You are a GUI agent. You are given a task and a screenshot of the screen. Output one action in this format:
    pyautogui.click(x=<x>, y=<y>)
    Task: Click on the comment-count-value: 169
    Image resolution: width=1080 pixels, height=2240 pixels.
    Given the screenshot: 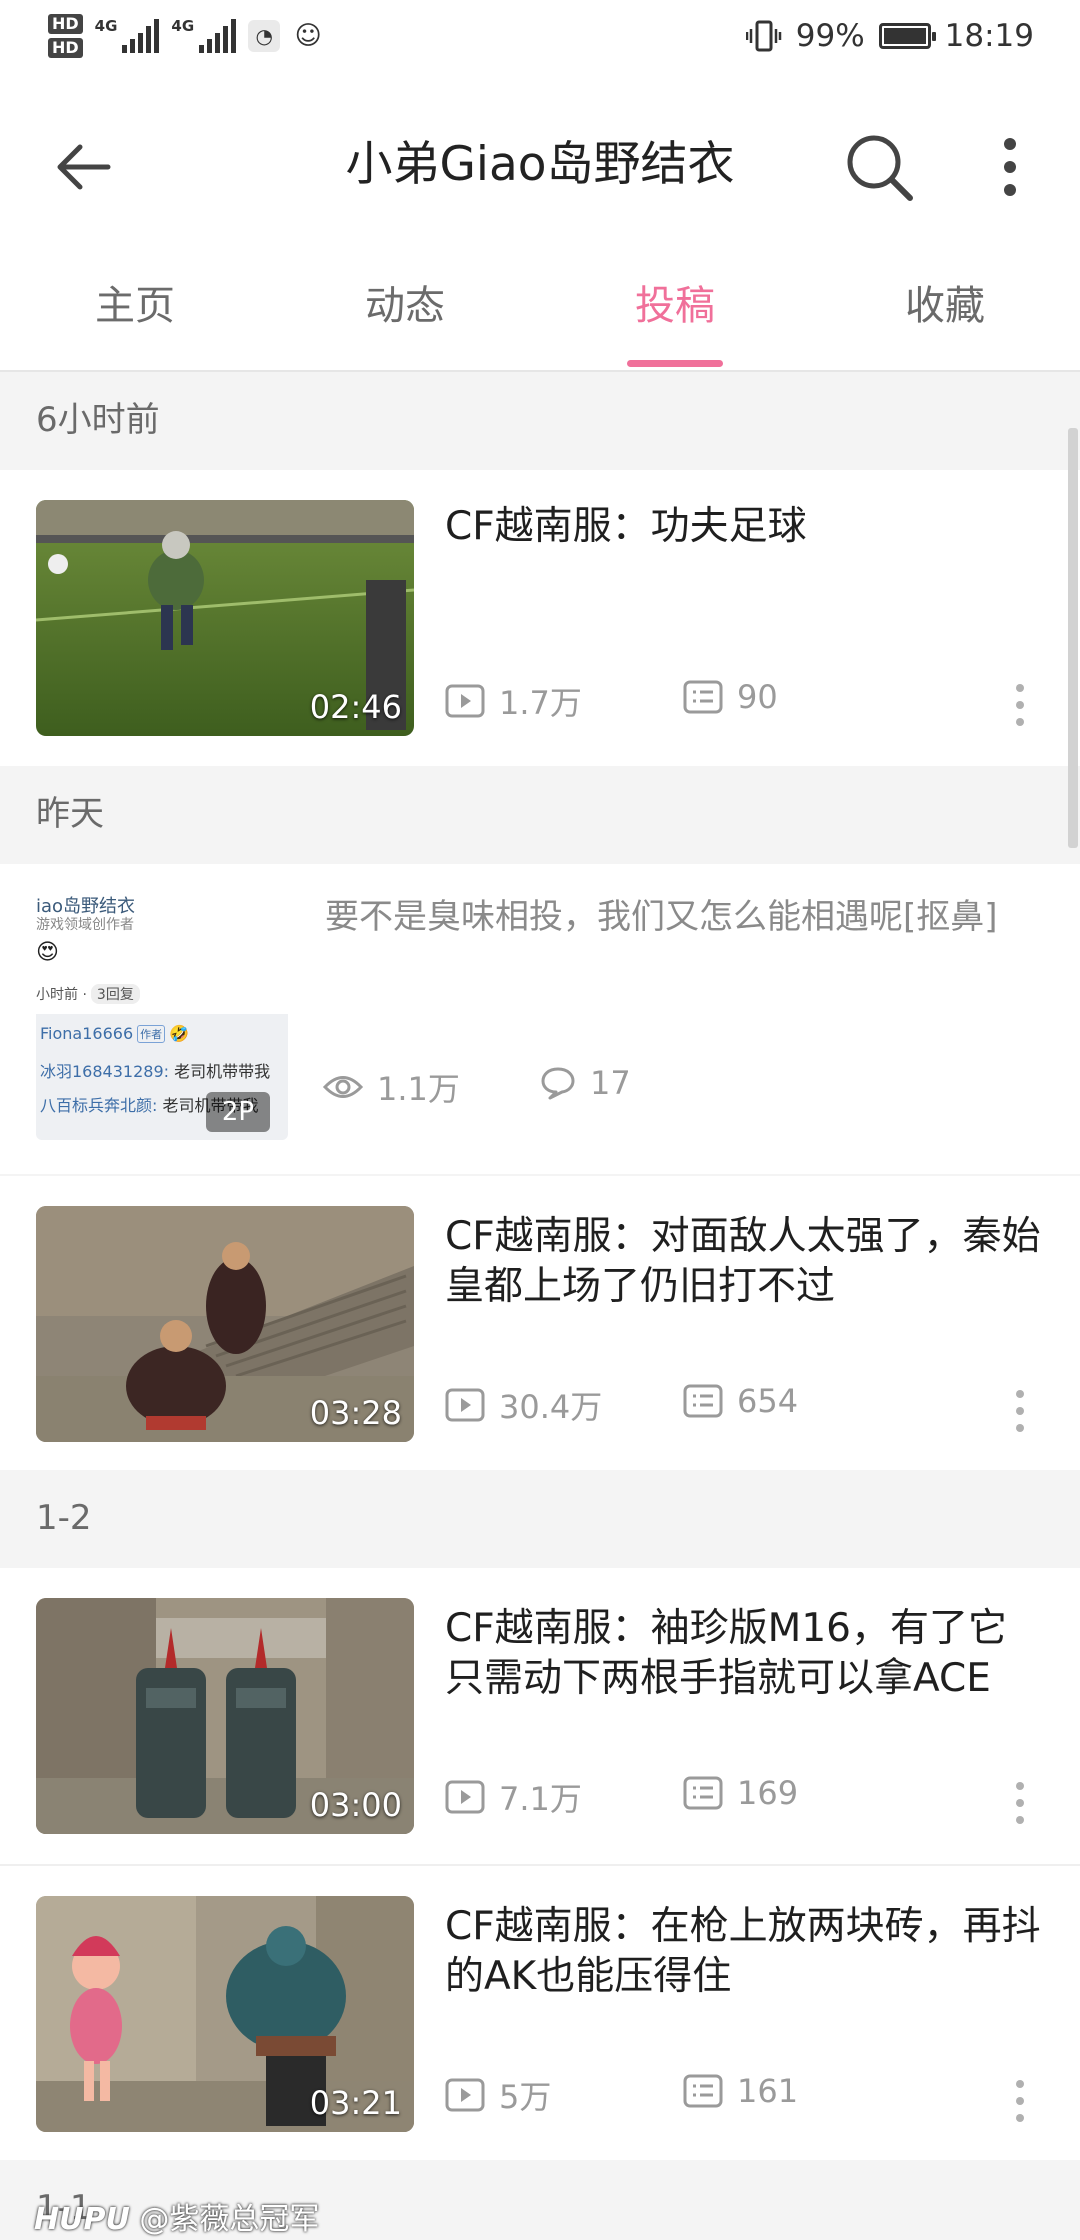 What is the action you would take?
    pyautogui.click(x=768, y=1793)
    